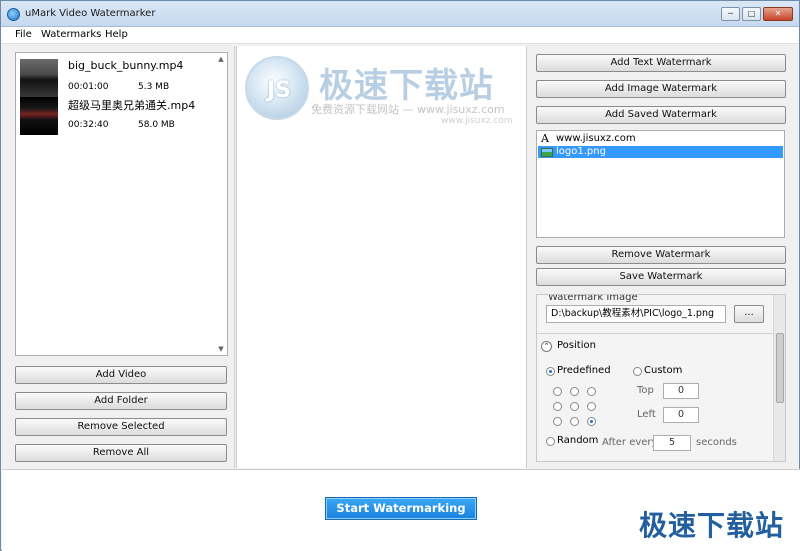 This screenshot has width=800, height=551. Describe the element at coordinates (645, 390) in the screenshot. I see `top-label: Top` at that location.